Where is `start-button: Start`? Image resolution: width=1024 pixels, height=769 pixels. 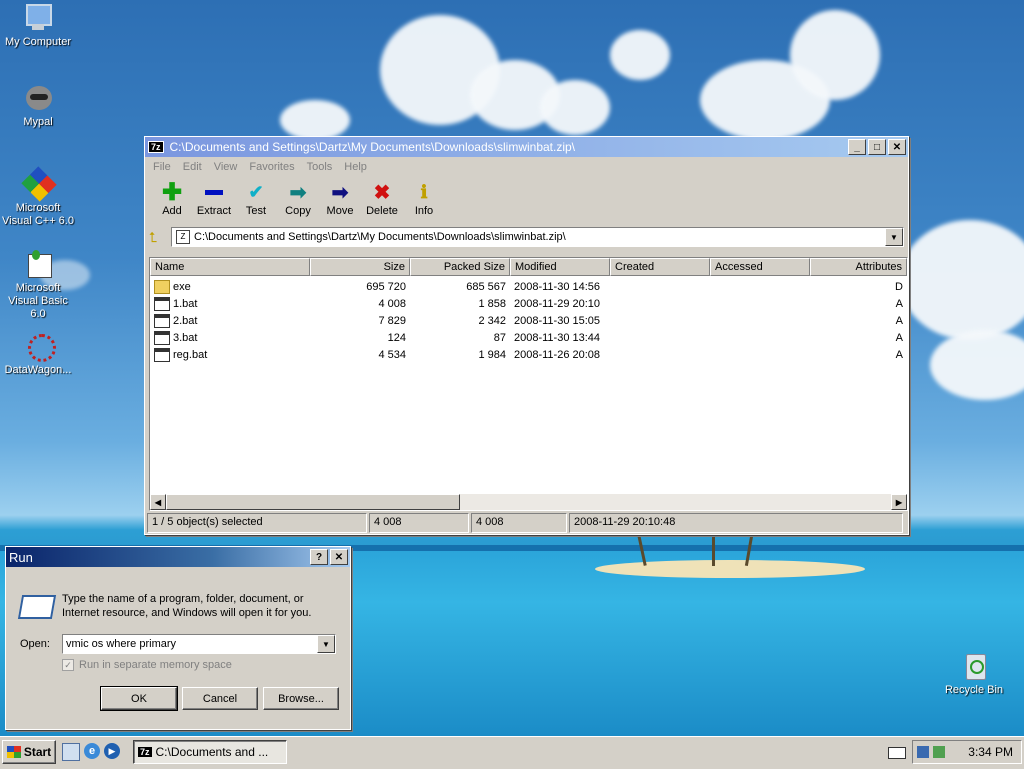 start-button: Start is located at coordinates (29, 752).